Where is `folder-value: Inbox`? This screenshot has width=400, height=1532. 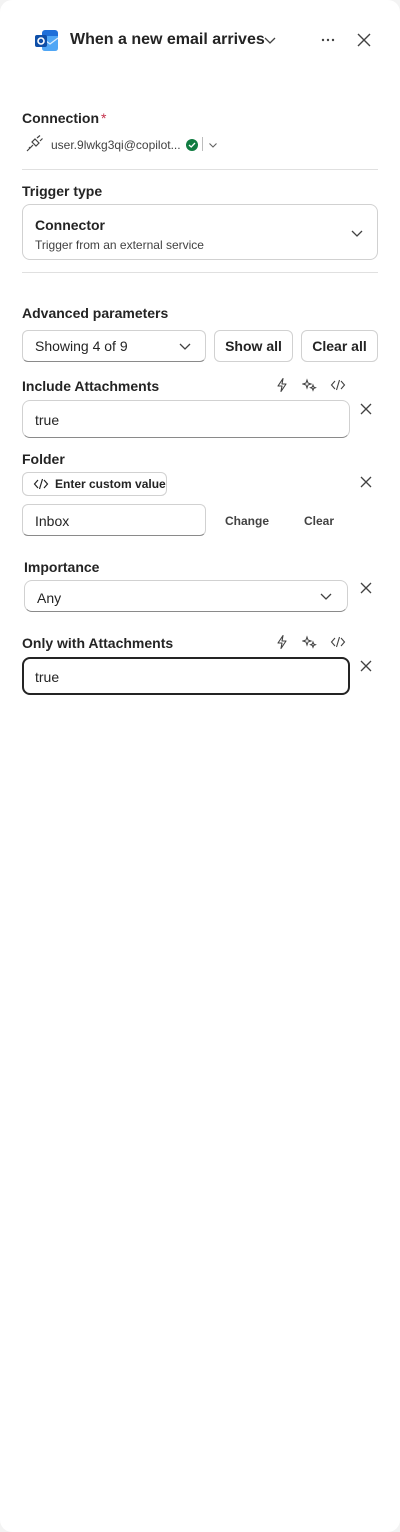
folder-value: Inbox is located at coordinates (52, 521).